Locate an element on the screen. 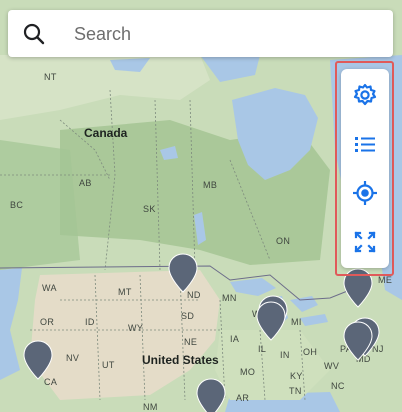 The height and width of the screenshot is (412, 402). search-icon is located at coordinates (34, 34).